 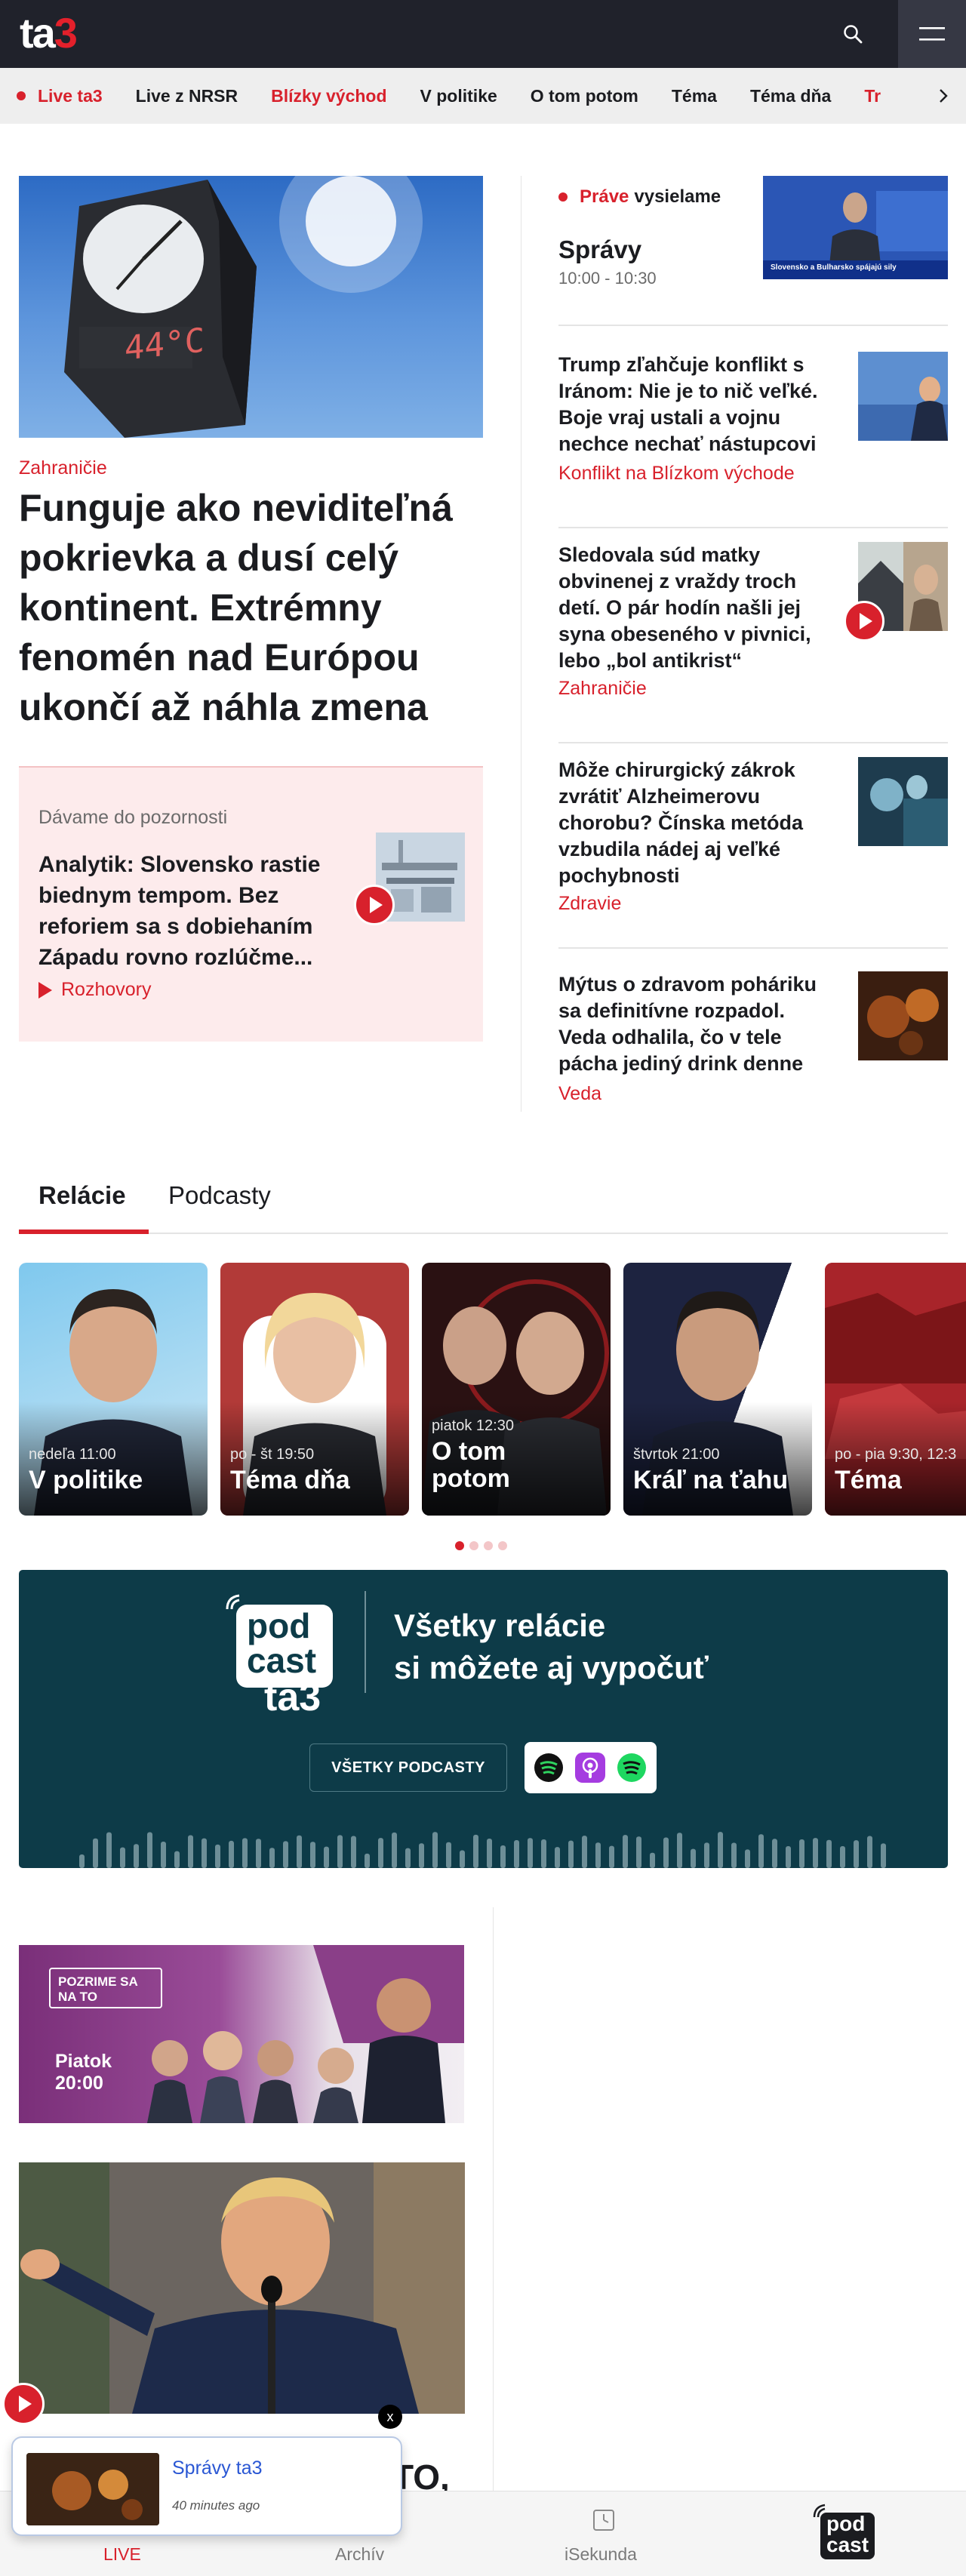 I want to click on bottom-nav-archiv: Archív, so click(x=359, y=2554).